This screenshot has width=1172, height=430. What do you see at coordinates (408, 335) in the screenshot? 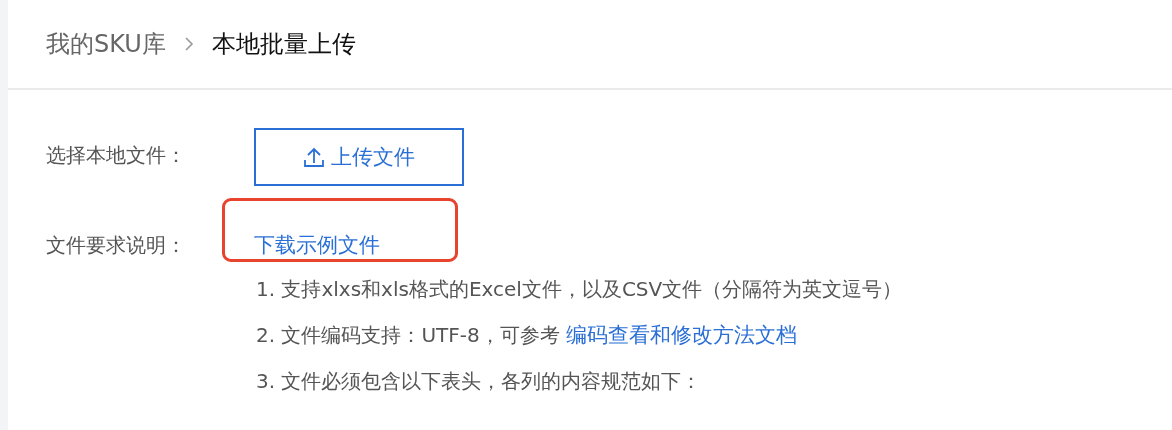
I see `requirement-text: 2. 文件编码支持：UTF-8，可参考` at bounding box center [408, 335].